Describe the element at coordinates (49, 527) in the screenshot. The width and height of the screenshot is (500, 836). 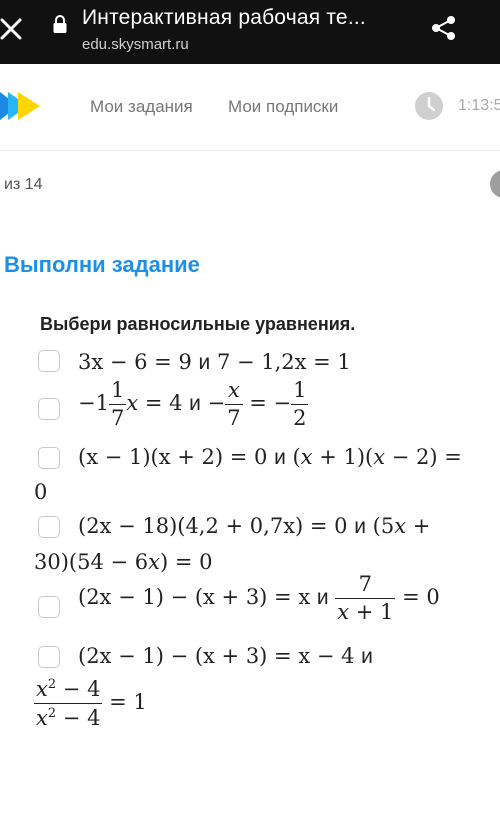
I see `option-4-checkbox` at that location.